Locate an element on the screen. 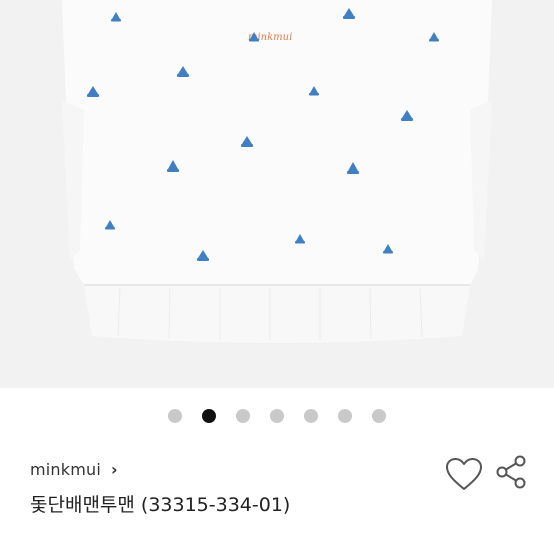 Image resolution: width=554 pixels, height=554 pixels. heart-icon is located at coordinates (464, 474).